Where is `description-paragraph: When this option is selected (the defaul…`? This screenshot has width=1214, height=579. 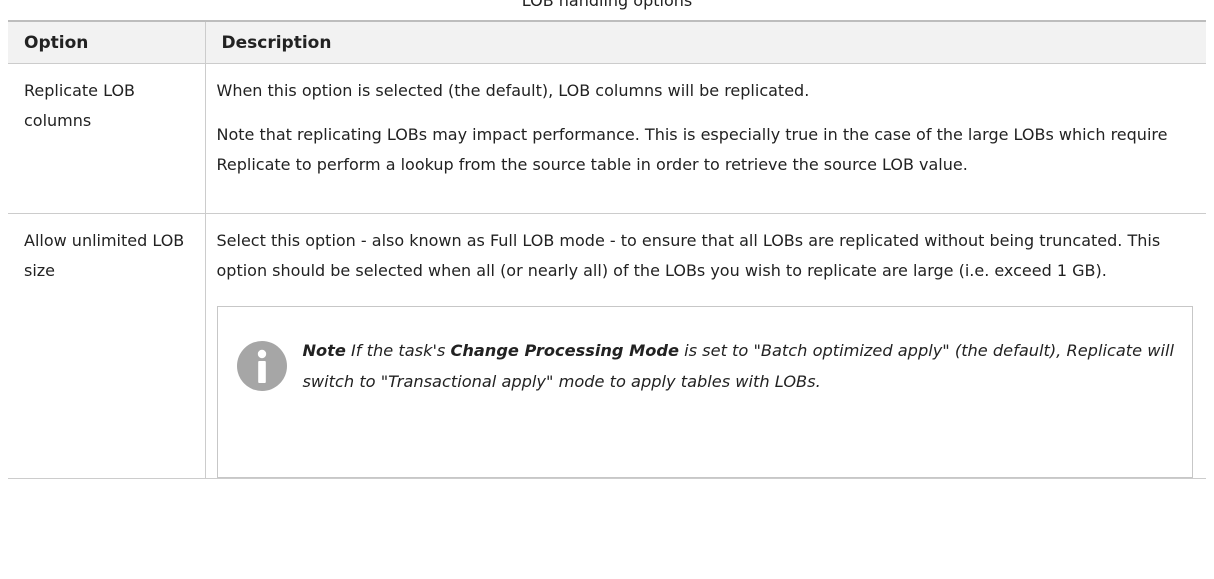 description-paragraph: When this option is selected (the defaul… is located at coordinates (513, 90).